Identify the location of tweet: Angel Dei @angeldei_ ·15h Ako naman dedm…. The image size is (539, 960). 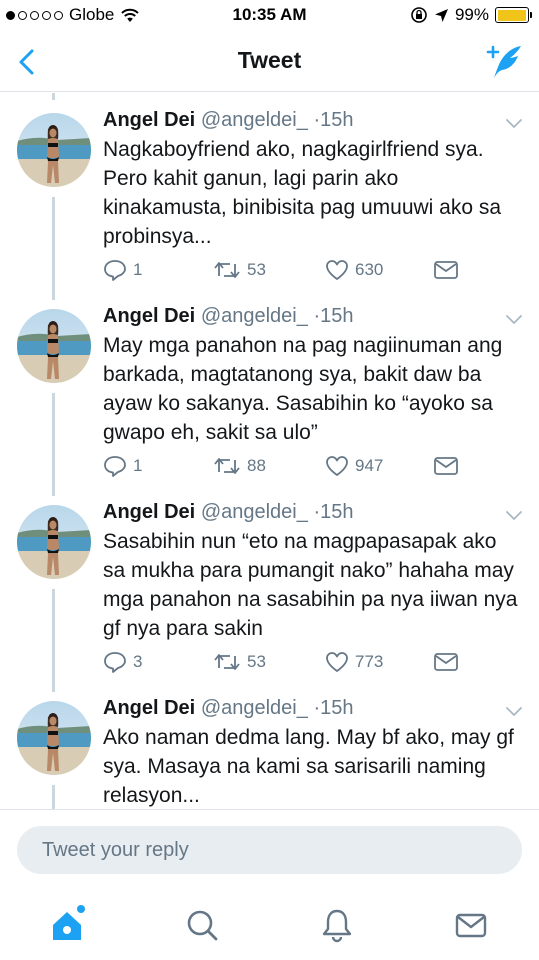
(269, 745).